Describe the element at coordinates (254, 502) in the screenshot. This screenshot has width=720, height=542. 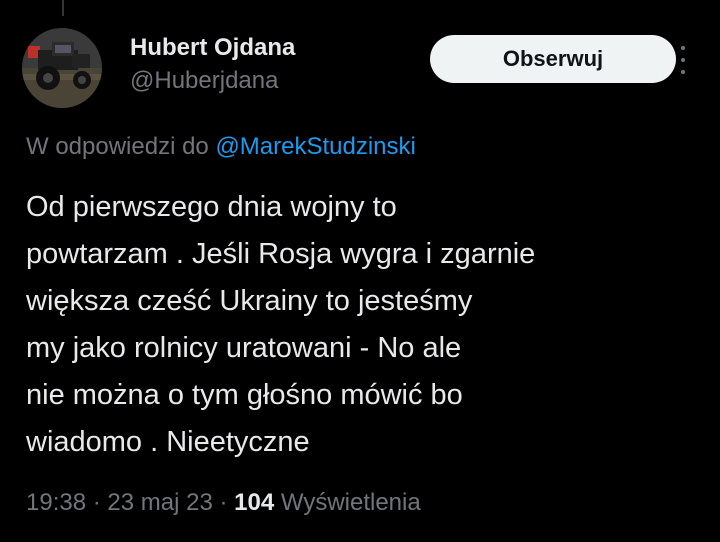
I see `views-count: 104` at that location.